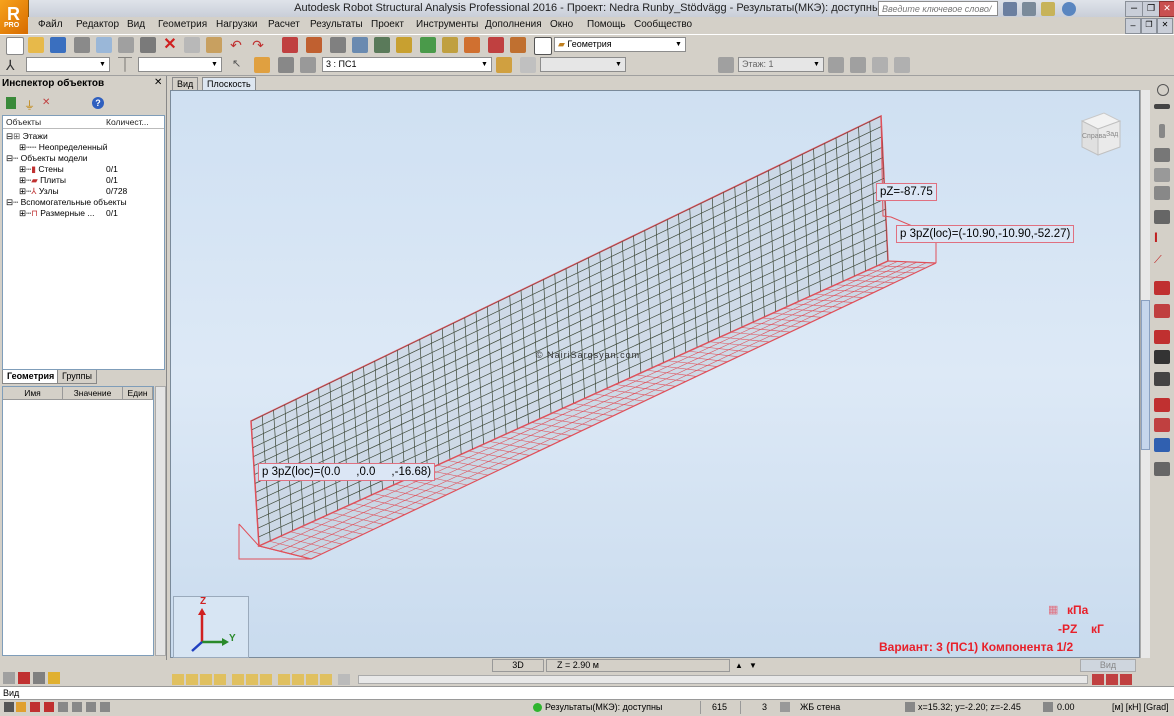  Describe the element at coordinates (1162, 131) in the screenshot. I see `columns-icon` at that location.